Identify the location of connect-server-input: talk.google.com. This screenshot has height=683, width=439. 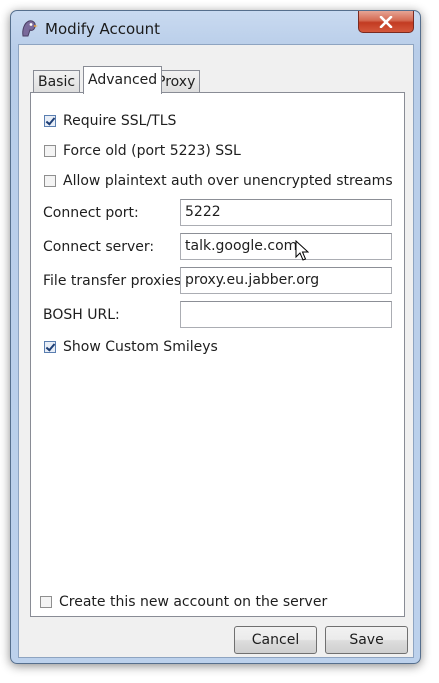
(286, 246).